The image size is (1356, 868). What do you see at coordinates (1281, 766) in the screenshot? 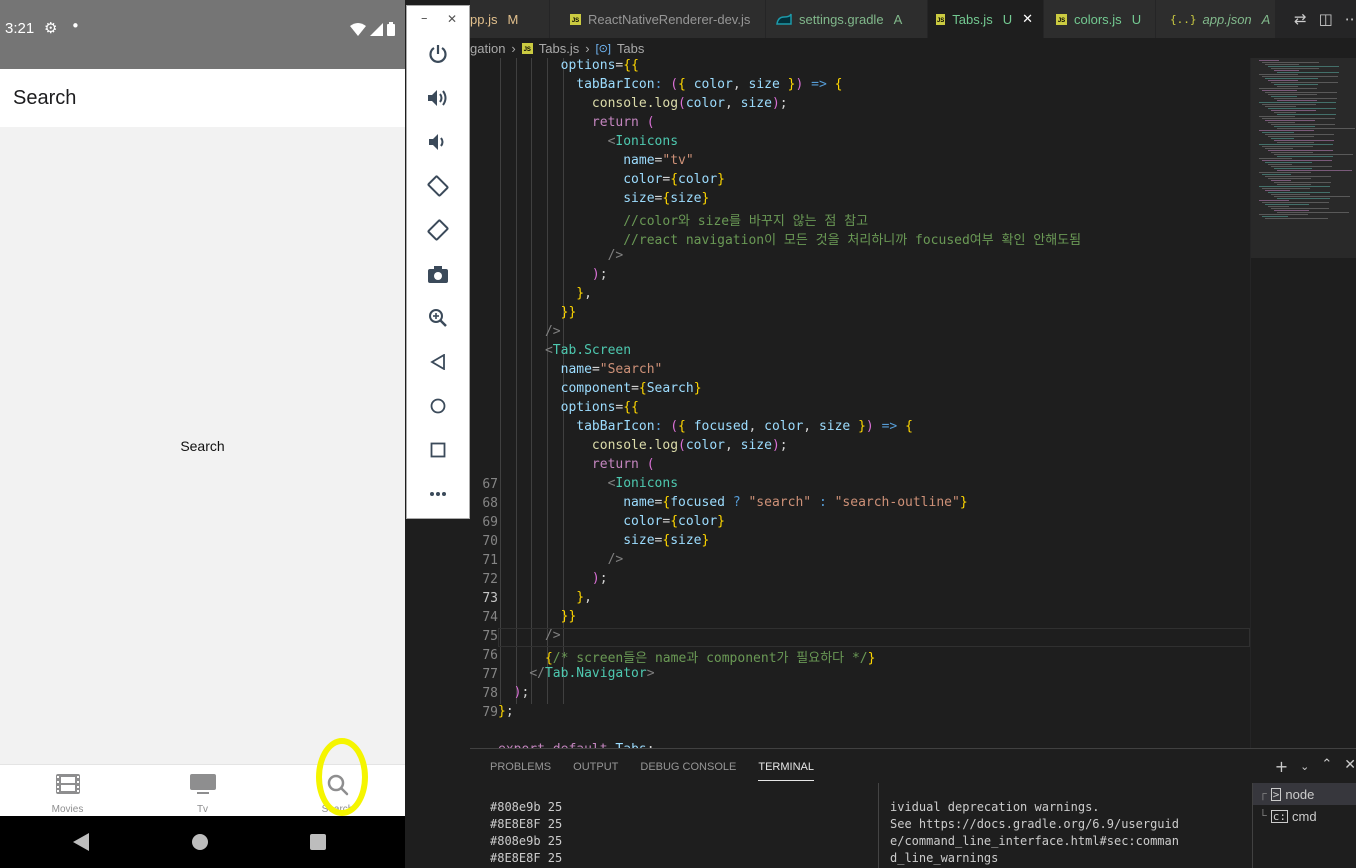
I see `new-terminal-icon: +` at bounding box center [1281, 766].